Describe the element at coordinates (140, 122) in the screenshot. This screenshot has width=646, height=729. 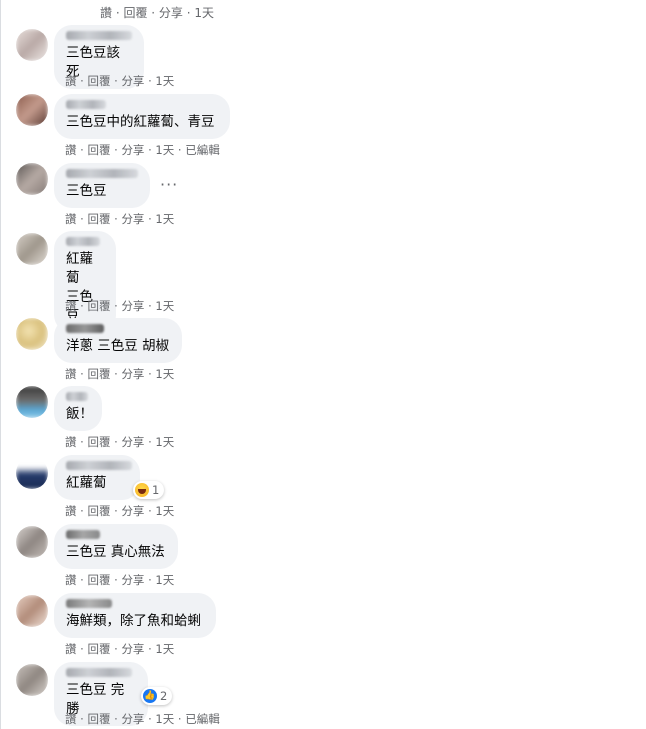
I see `comment-text: 三色豆中的紅蘿蔔、青豆` at that location.